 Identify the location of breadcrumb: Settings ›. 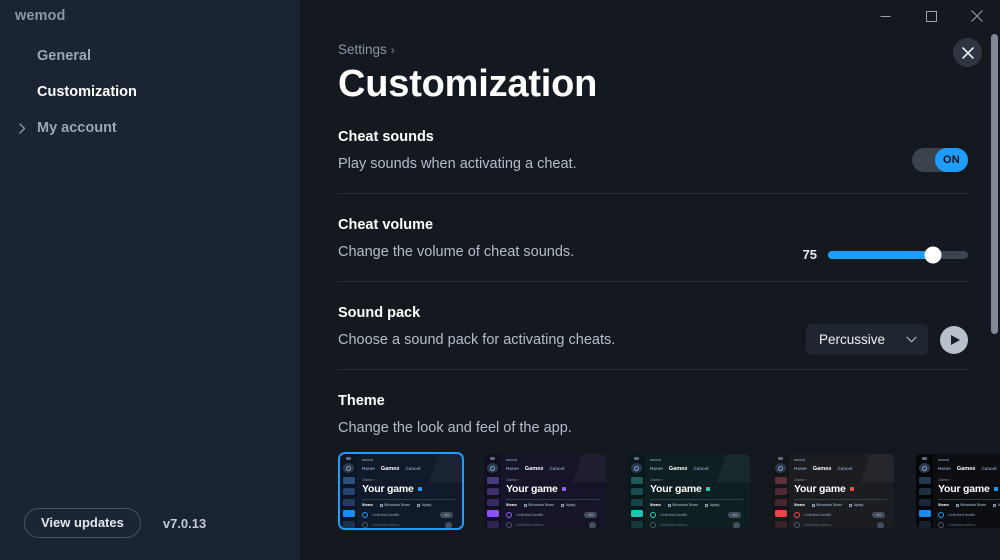
(366, 49).